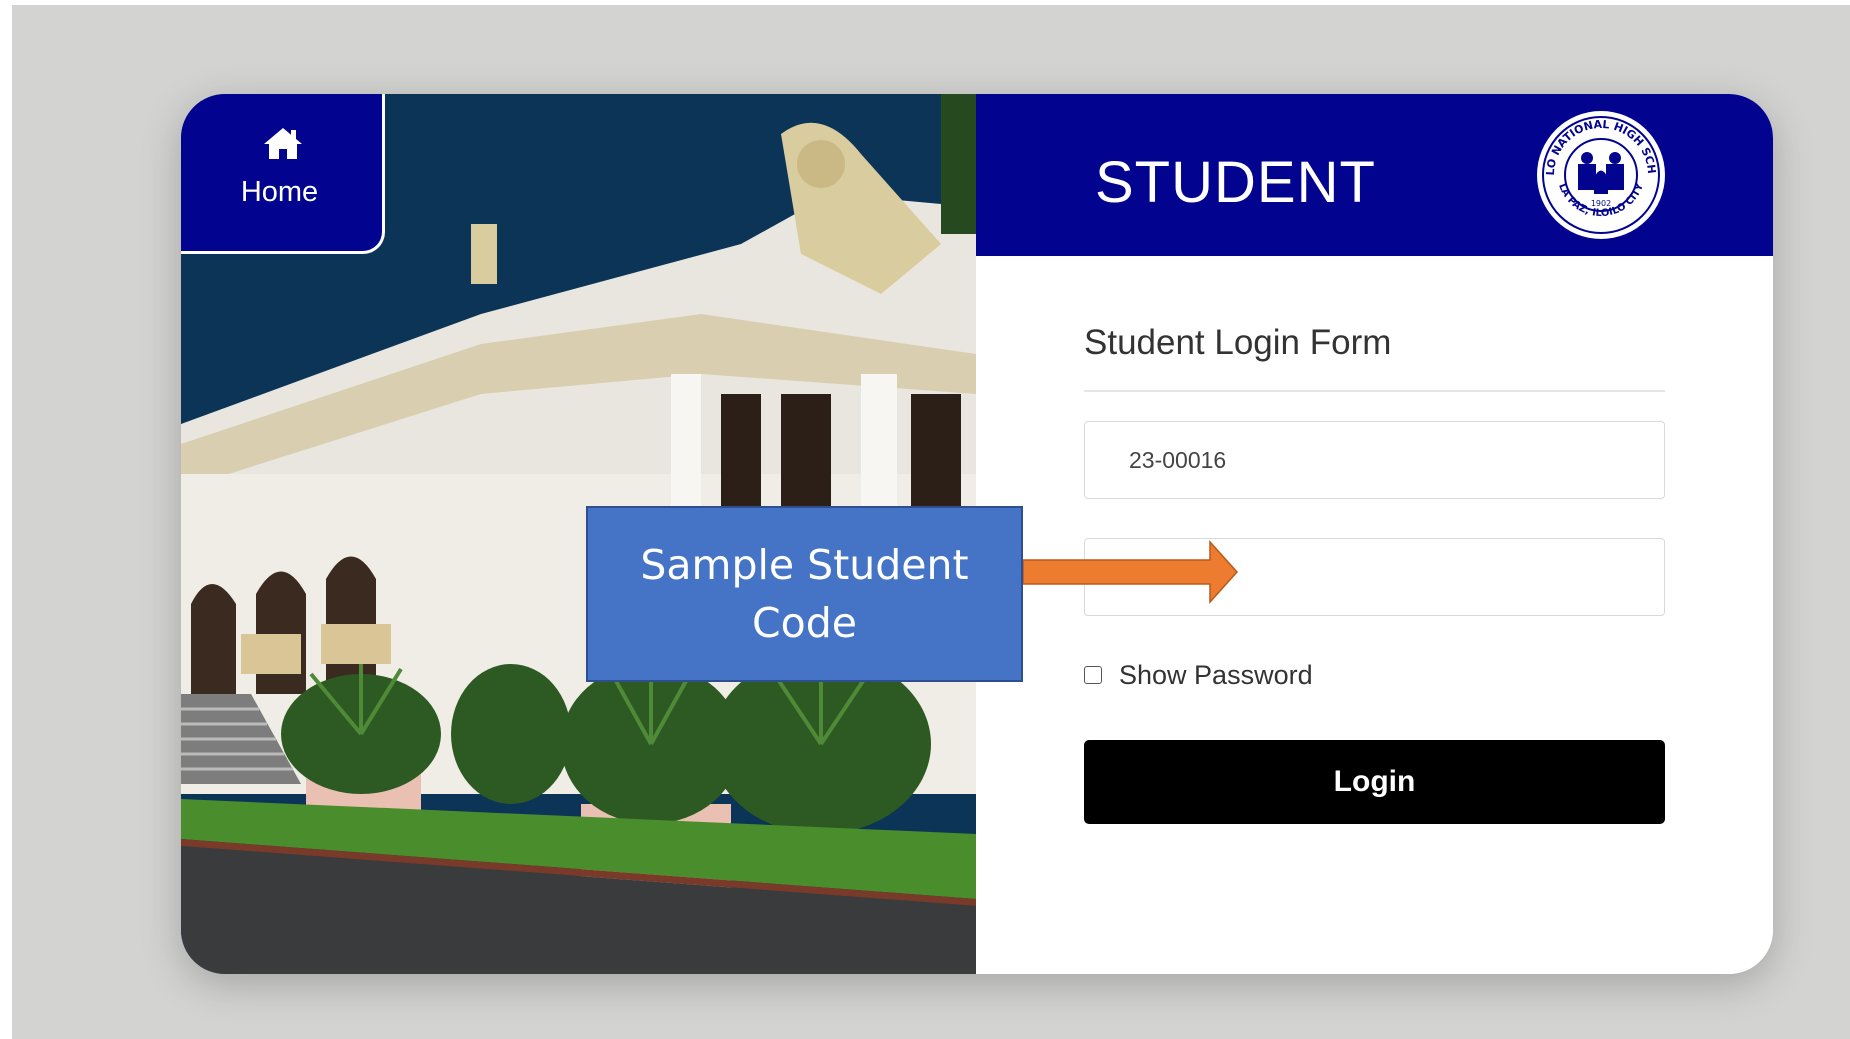 The image size is (1850, 1039). Describe the element at coordinates (1374, 391) in the screenshot. I see `form-divider` at that location.